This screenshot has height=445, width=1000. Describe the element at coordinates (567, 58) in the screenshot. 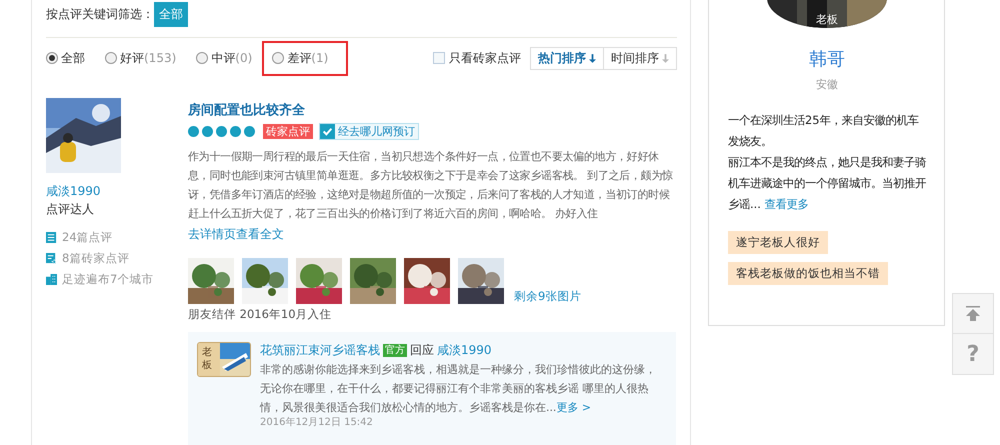

I see `sort-button: 热门排序` at that location.